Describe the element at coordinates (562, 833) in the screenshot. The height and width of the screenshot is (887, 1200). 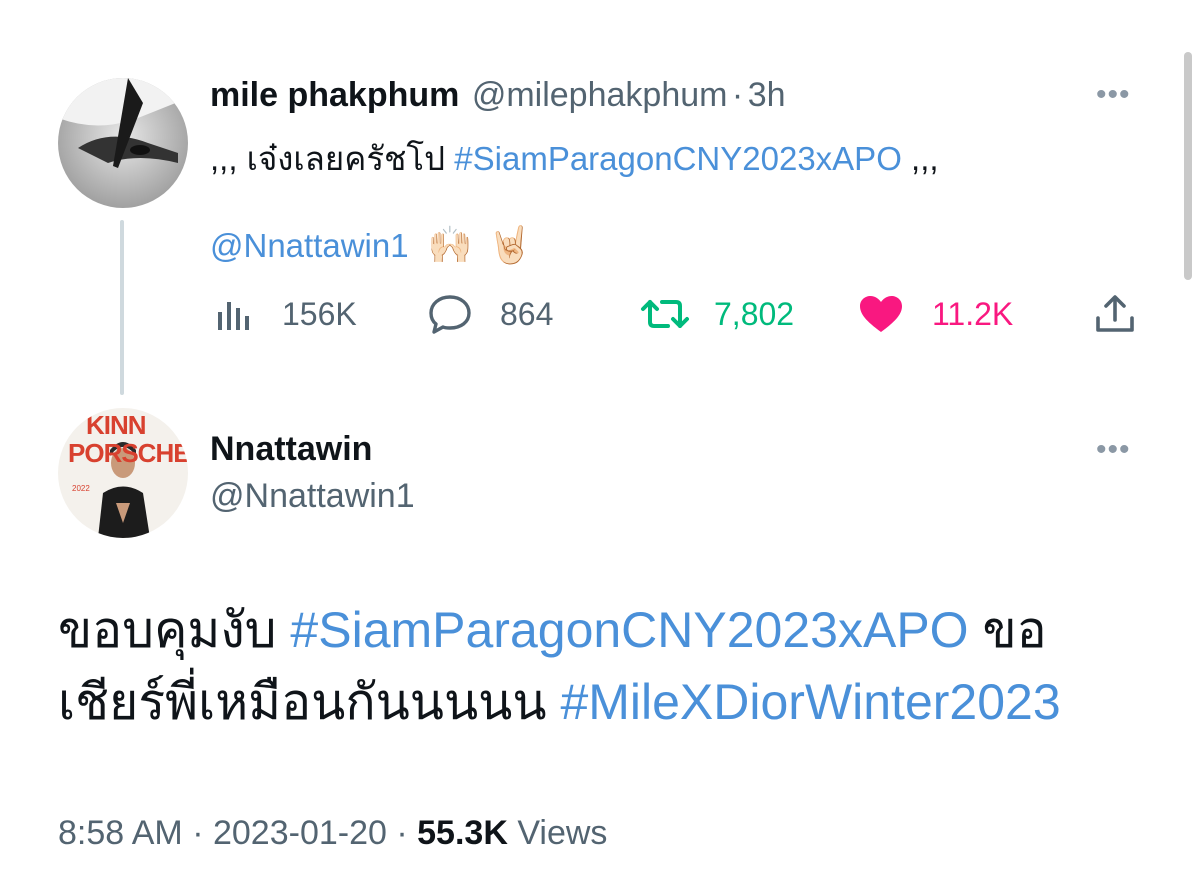
I see `views-label: Views` at that location.